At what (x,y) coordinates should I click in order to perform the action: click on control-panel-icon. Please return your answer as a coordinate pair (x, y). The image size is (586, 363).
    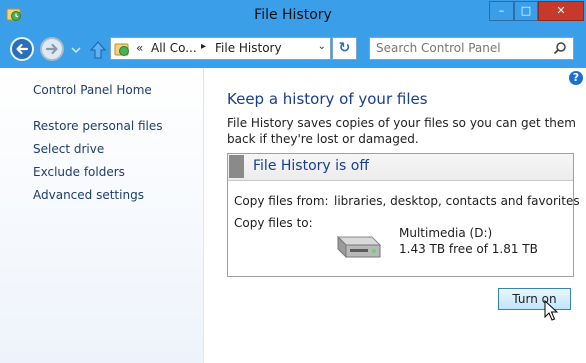
    Looking at the image, I should click on (121, 49).